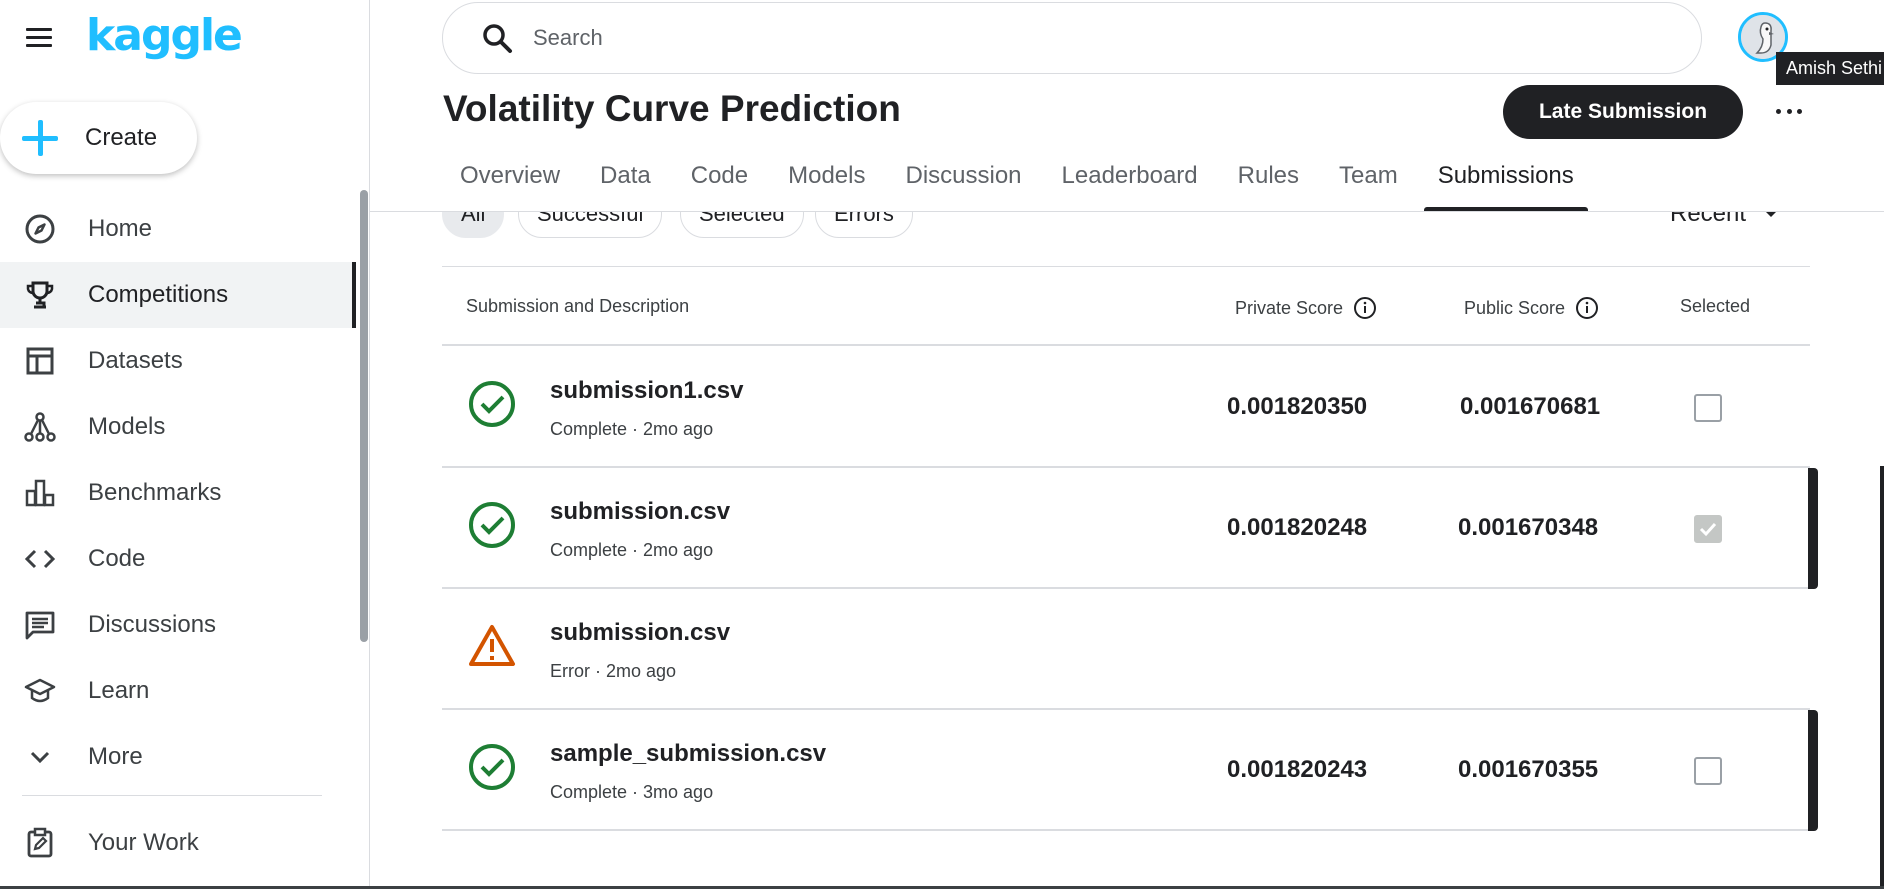 The image size is (1884, 889). Describe the element at coordinates (590, 225) in the screenshot. I see `filter-chip-successful: Successful` at that location.